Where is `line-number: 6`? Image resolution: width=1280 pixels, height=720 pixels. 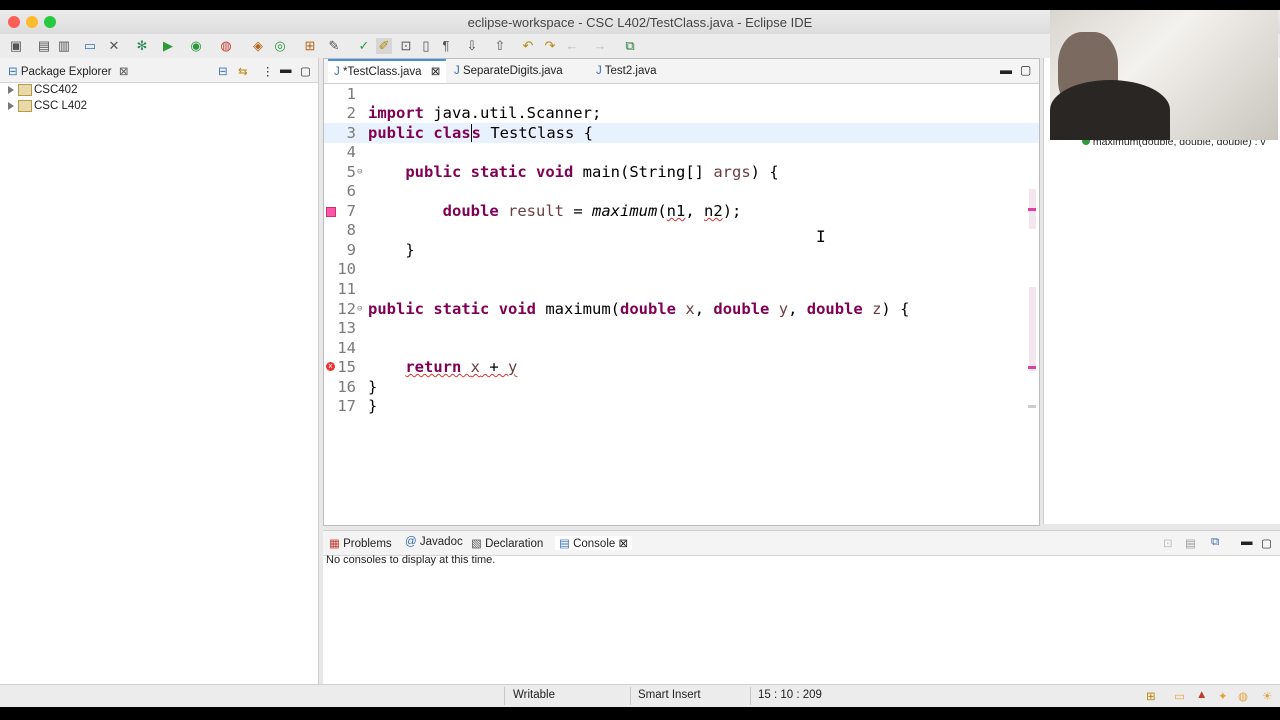
line-number: 6 is located at coordinates (351, 191).